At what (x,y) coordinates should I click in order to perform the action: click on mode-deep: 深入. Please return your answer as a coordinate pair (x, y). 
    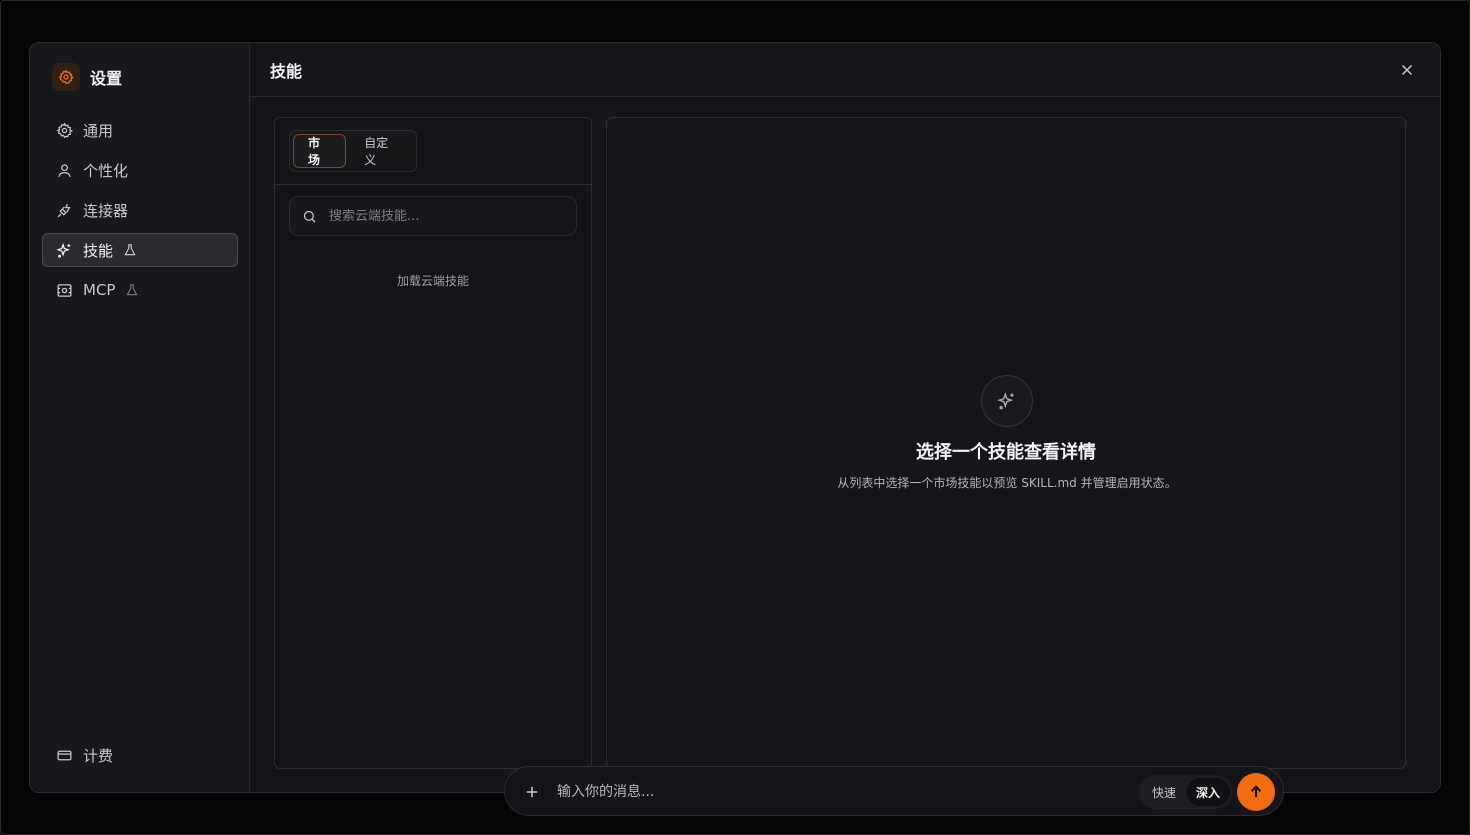
    Looking at the image, I should click on (1208, 792).